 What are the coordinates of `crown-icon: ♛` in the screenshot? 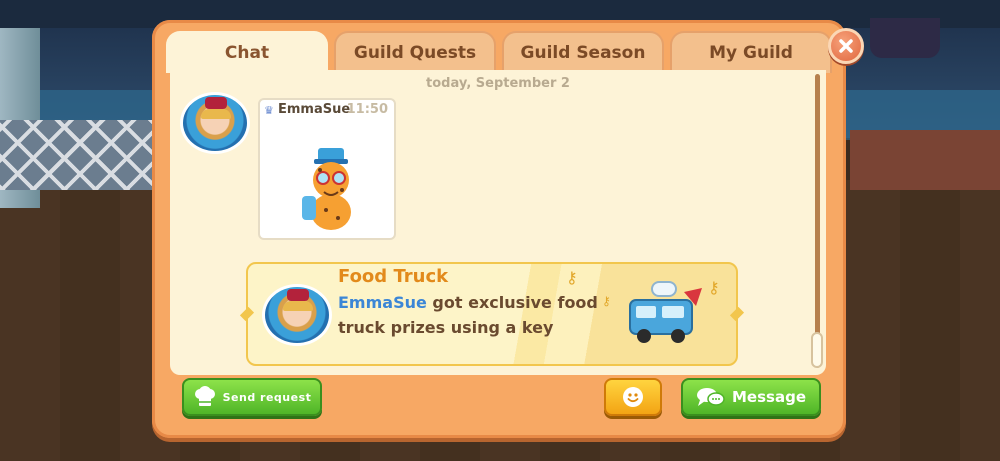 It's located at (269, 110).